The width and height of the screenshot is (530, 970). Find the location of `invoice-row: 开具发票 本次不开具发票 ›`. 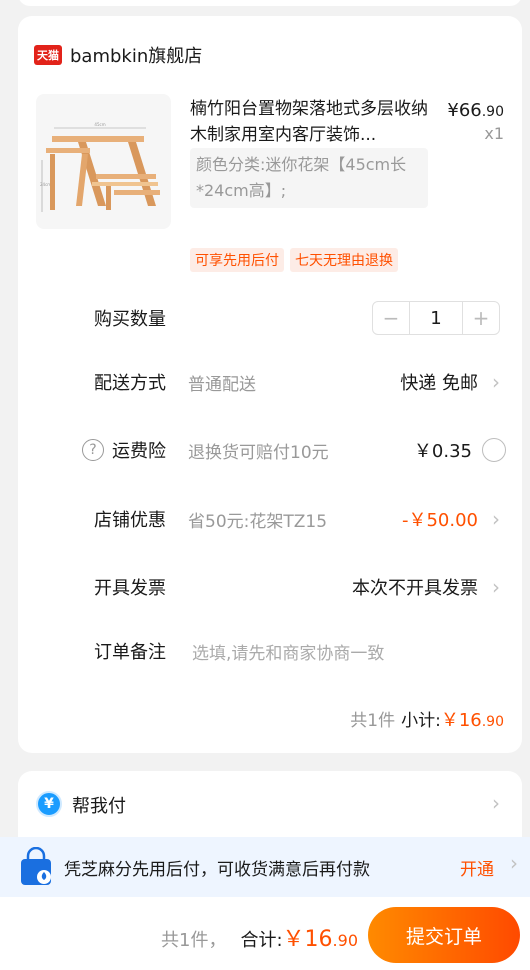

invoice-row: 开具发票 本次不开具发票 › is located at coordinates (270, 587).